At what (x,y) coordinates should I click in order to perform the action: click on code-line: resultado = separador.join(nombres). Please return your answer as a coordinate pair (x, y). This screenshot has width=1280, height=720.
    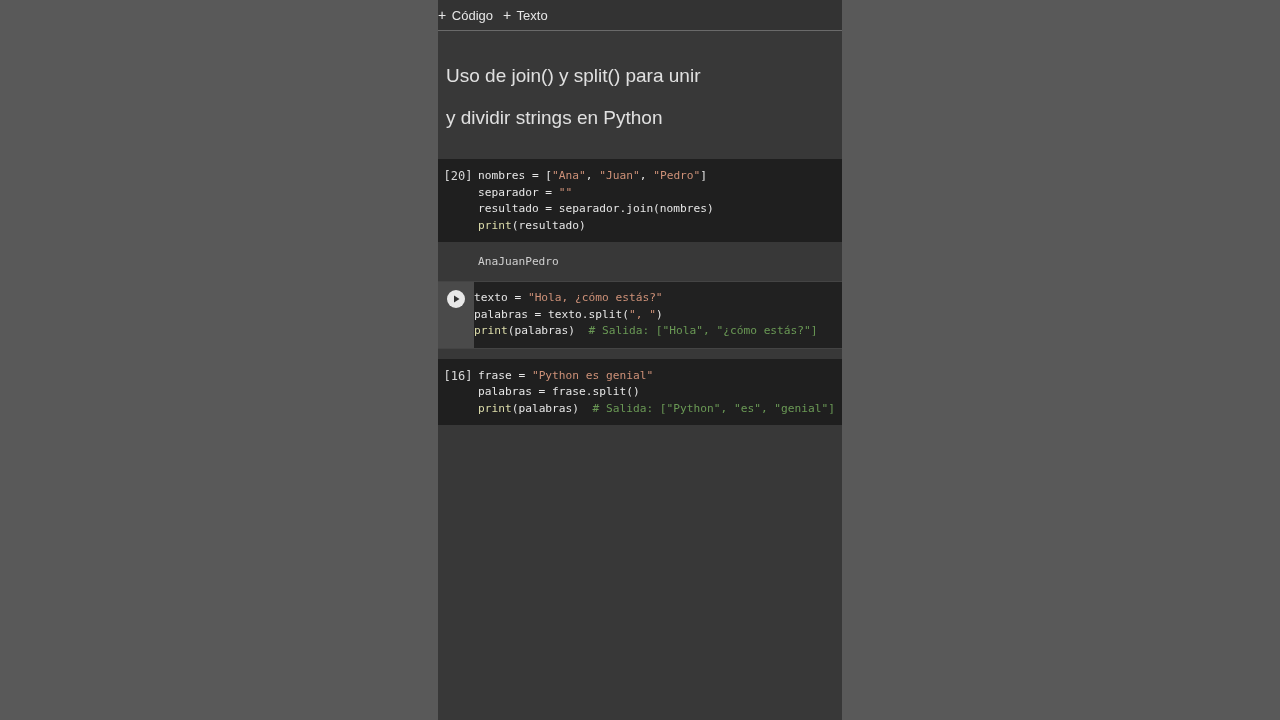
    Looking at the image, I should click on (596, 209).